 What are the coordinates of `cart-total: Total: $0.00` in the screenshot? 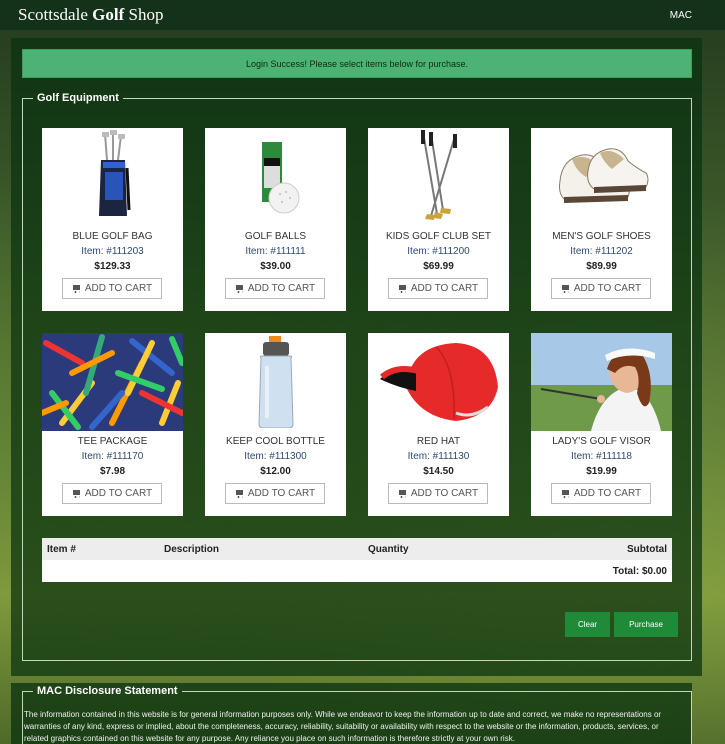 It's located at (639, 571).